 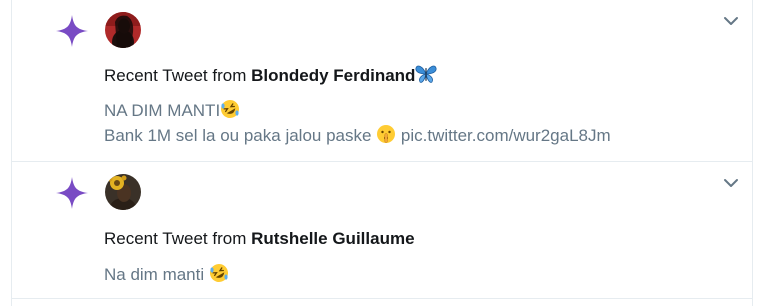 What do you see at coordinates (386, 134) in the screenshot?
I see `shushing-face-emoji` at bounding box center [386, 134].